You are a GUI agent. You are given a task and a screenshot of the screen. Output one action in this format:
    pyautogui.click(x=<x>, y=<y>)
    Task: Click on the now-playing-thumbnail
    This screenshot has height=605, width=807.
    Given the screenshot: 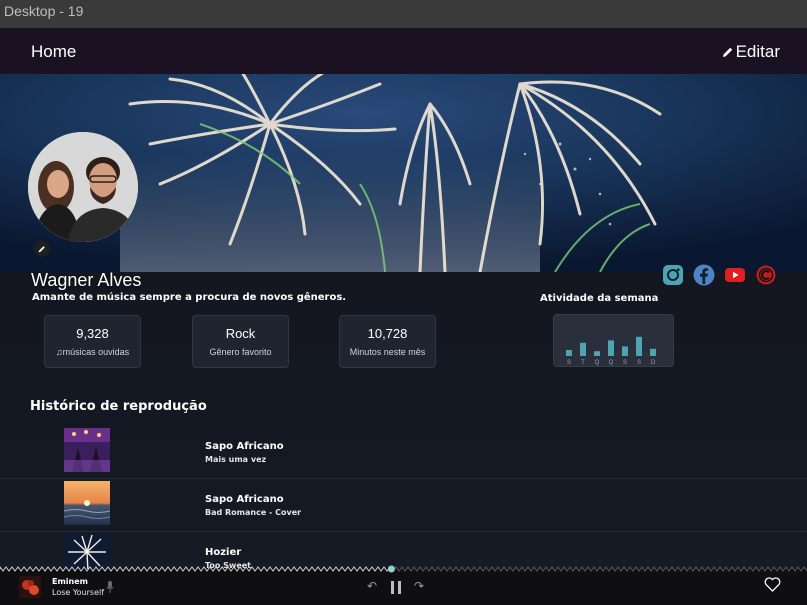 What is the action you would take?
    pyautogui.click(x=30, y=587)
    